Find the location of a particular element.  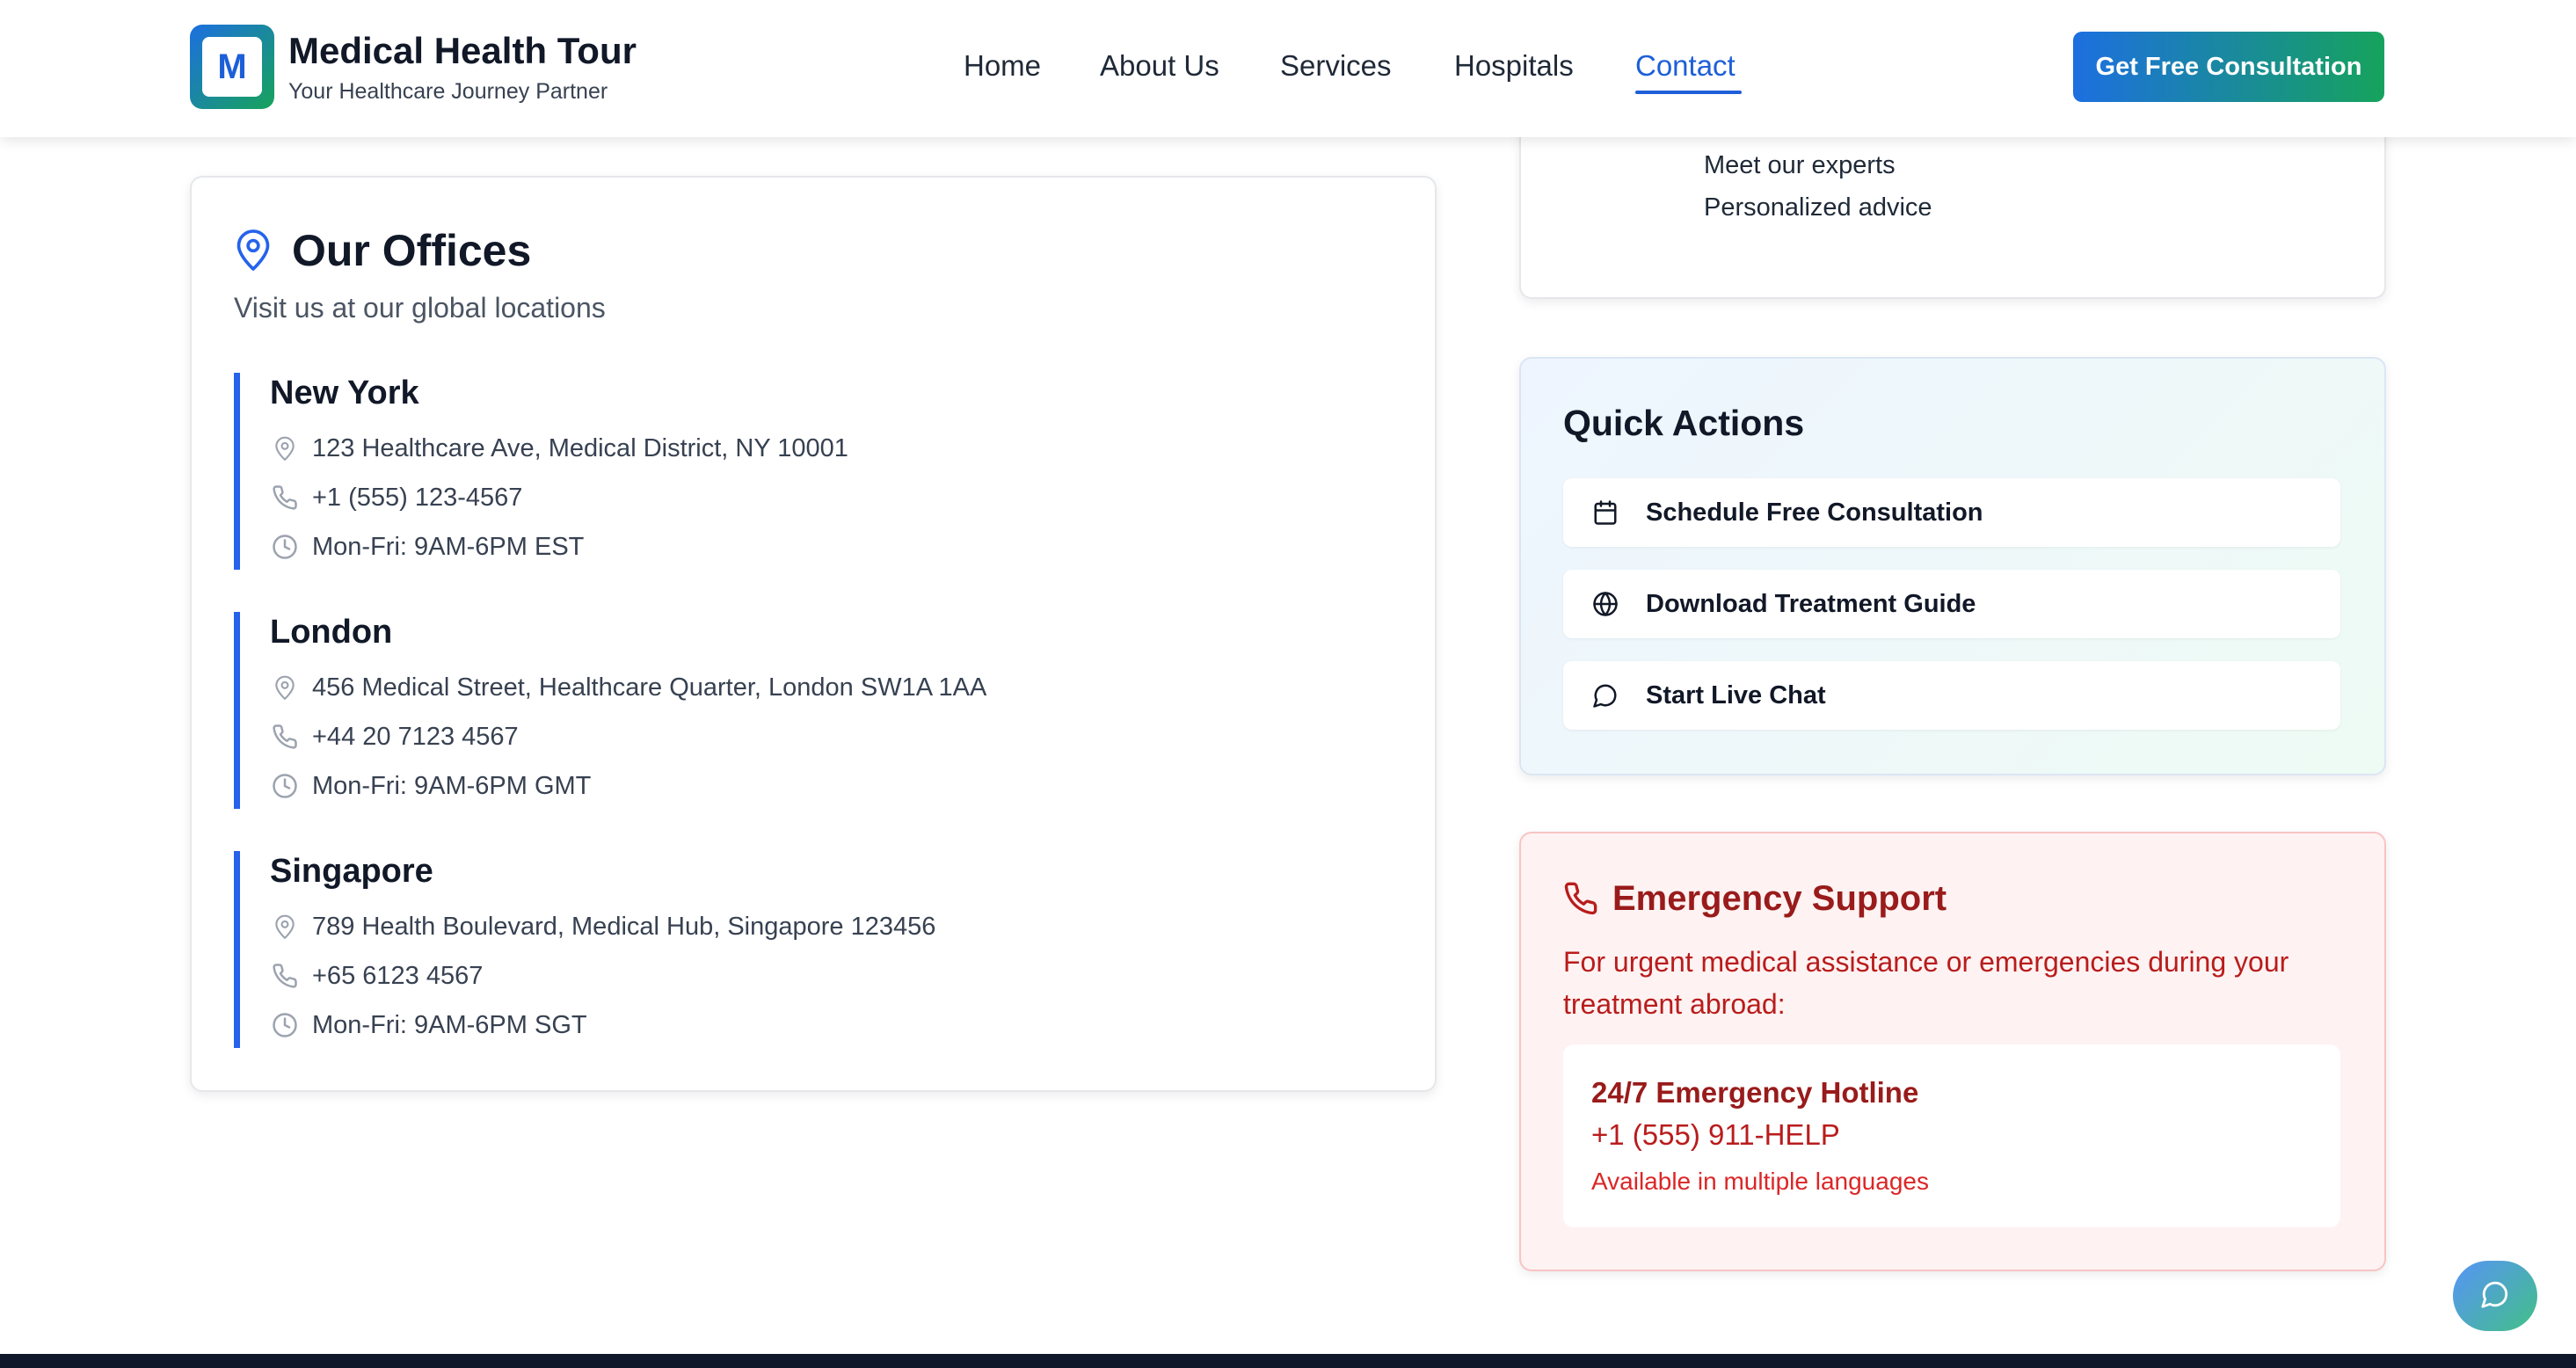

quick-actions-title: Quick Actions is located at coordinates (1684, 423).